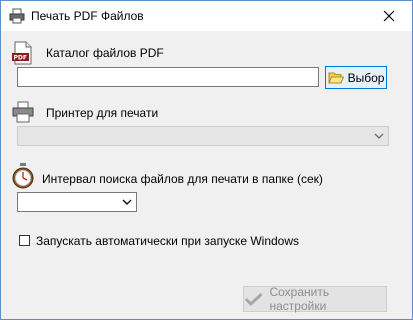  What do you see at coordinates (366, 77) in the screenshot?
I see `browse-label: Выбор` at bounding box center [366, 77].